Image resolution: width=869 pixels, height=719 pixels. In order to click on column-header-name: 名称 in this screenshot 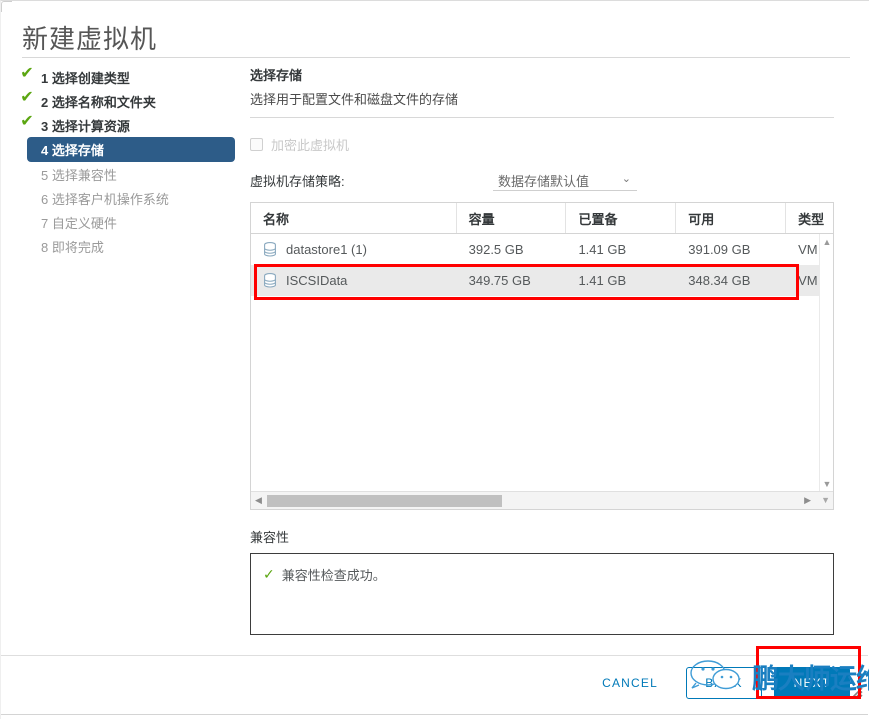, I will do `click(354, 218)`.